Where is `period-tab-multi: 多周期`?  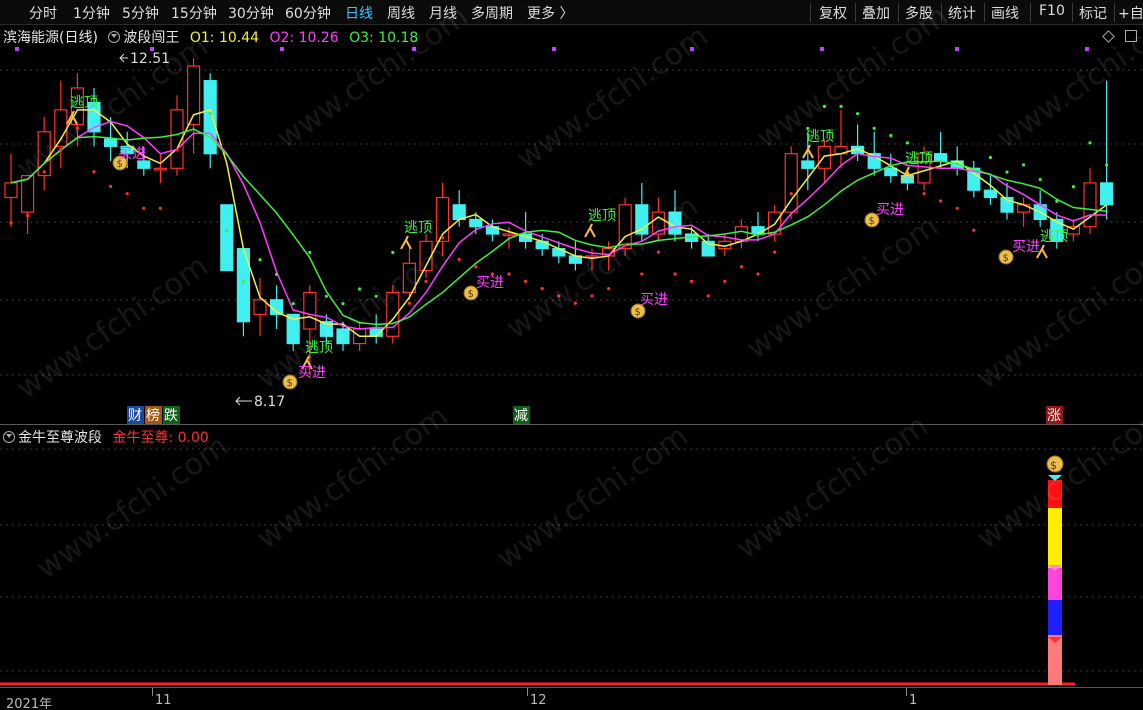
period-tab-multi: 多周期 is located at coordinates (492, 13).